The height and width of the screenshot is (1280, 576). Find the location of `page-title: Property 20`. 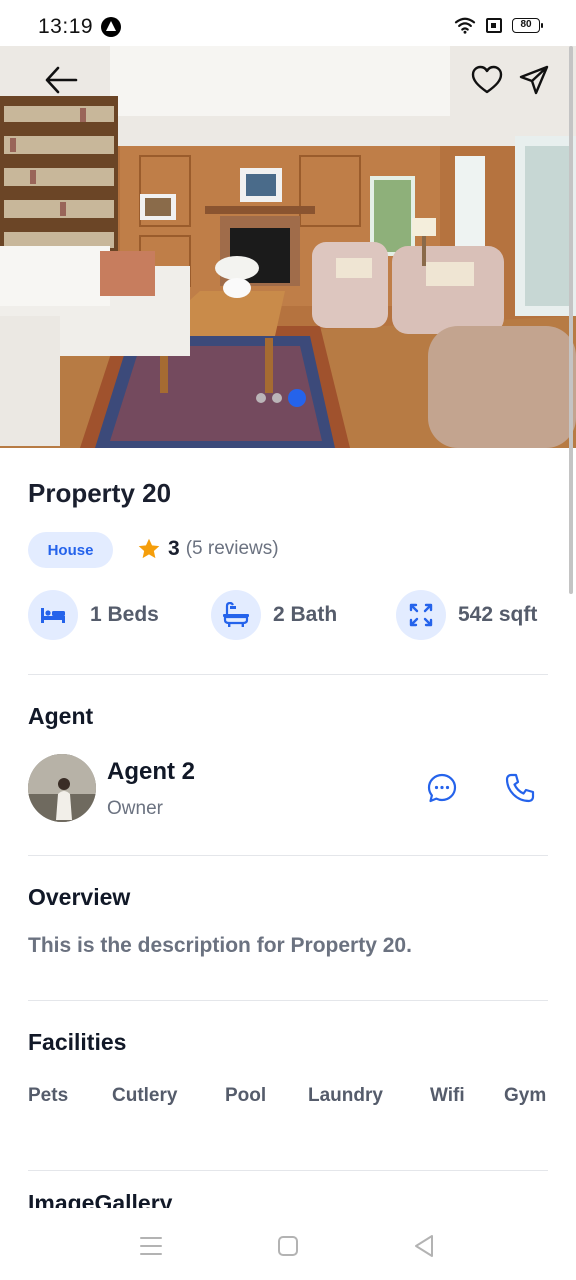

page-title: Property 20 is located at coordinates (100, 493).